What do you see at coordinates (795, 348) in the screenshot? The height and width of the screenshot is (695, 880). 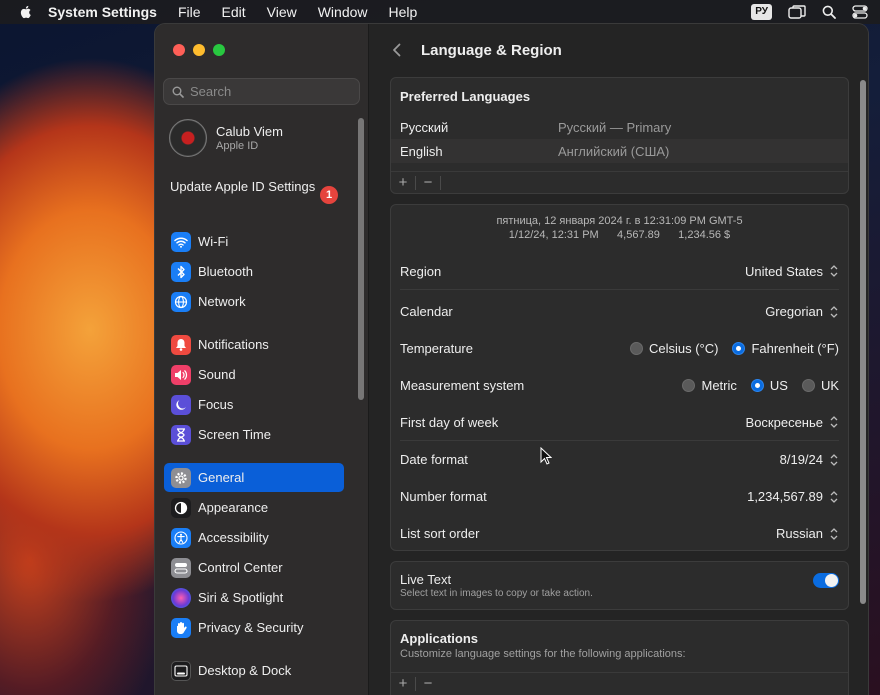 I see `radio-label: Fahrenheit (°F)` at bounding box center [795, 348].